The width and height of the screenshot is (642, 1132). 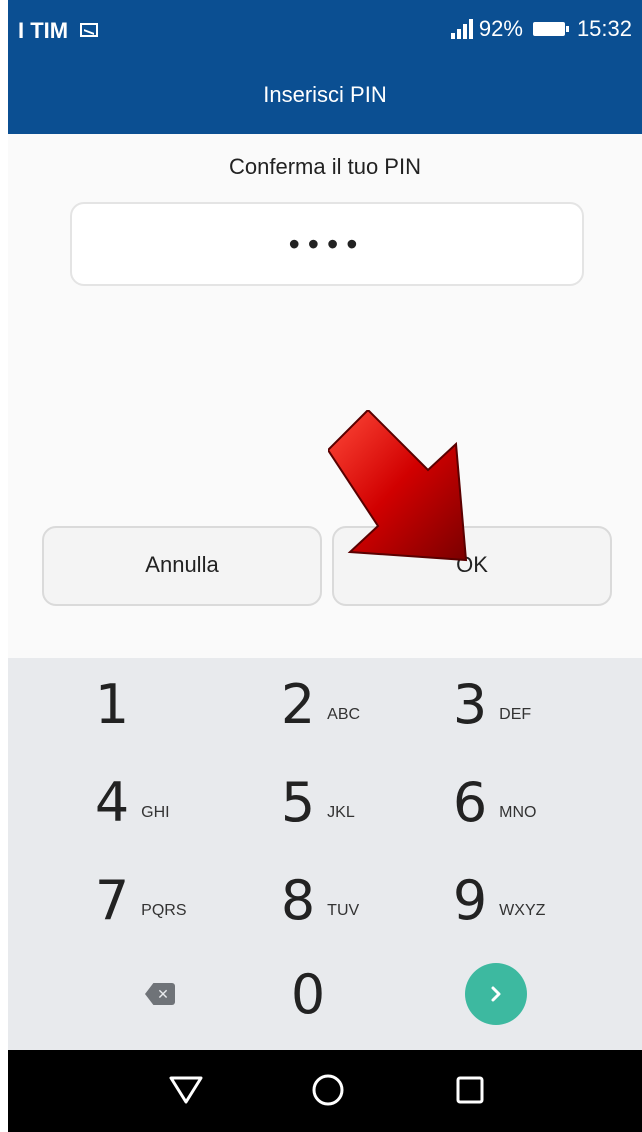 I want to click on recents-icon, so click(x=470, y=1090).